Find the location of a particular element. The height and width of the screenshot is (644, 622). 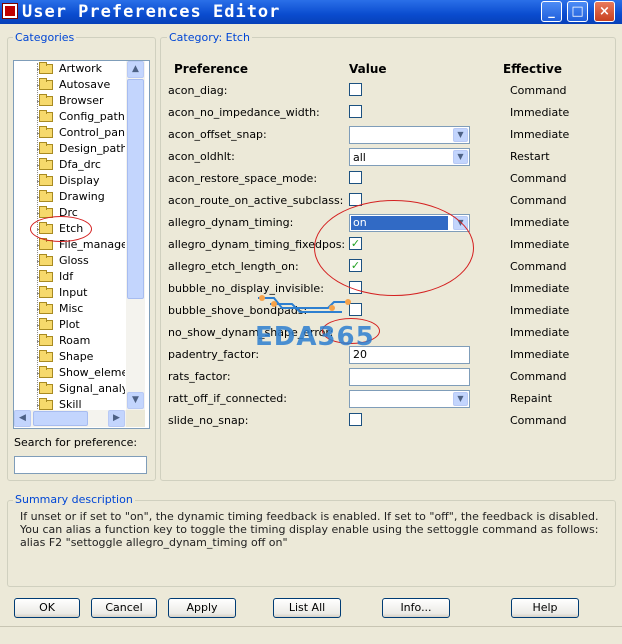

category-item: Design_paths is located at coordinates (69, 149).